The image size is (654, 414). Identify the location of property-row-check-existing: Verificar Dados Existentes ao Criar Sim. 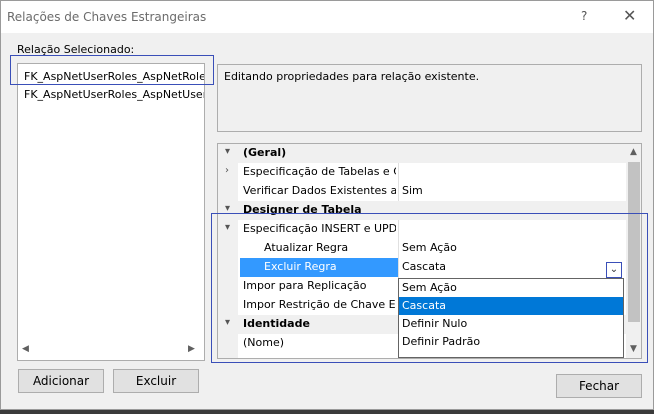
(423, 191).